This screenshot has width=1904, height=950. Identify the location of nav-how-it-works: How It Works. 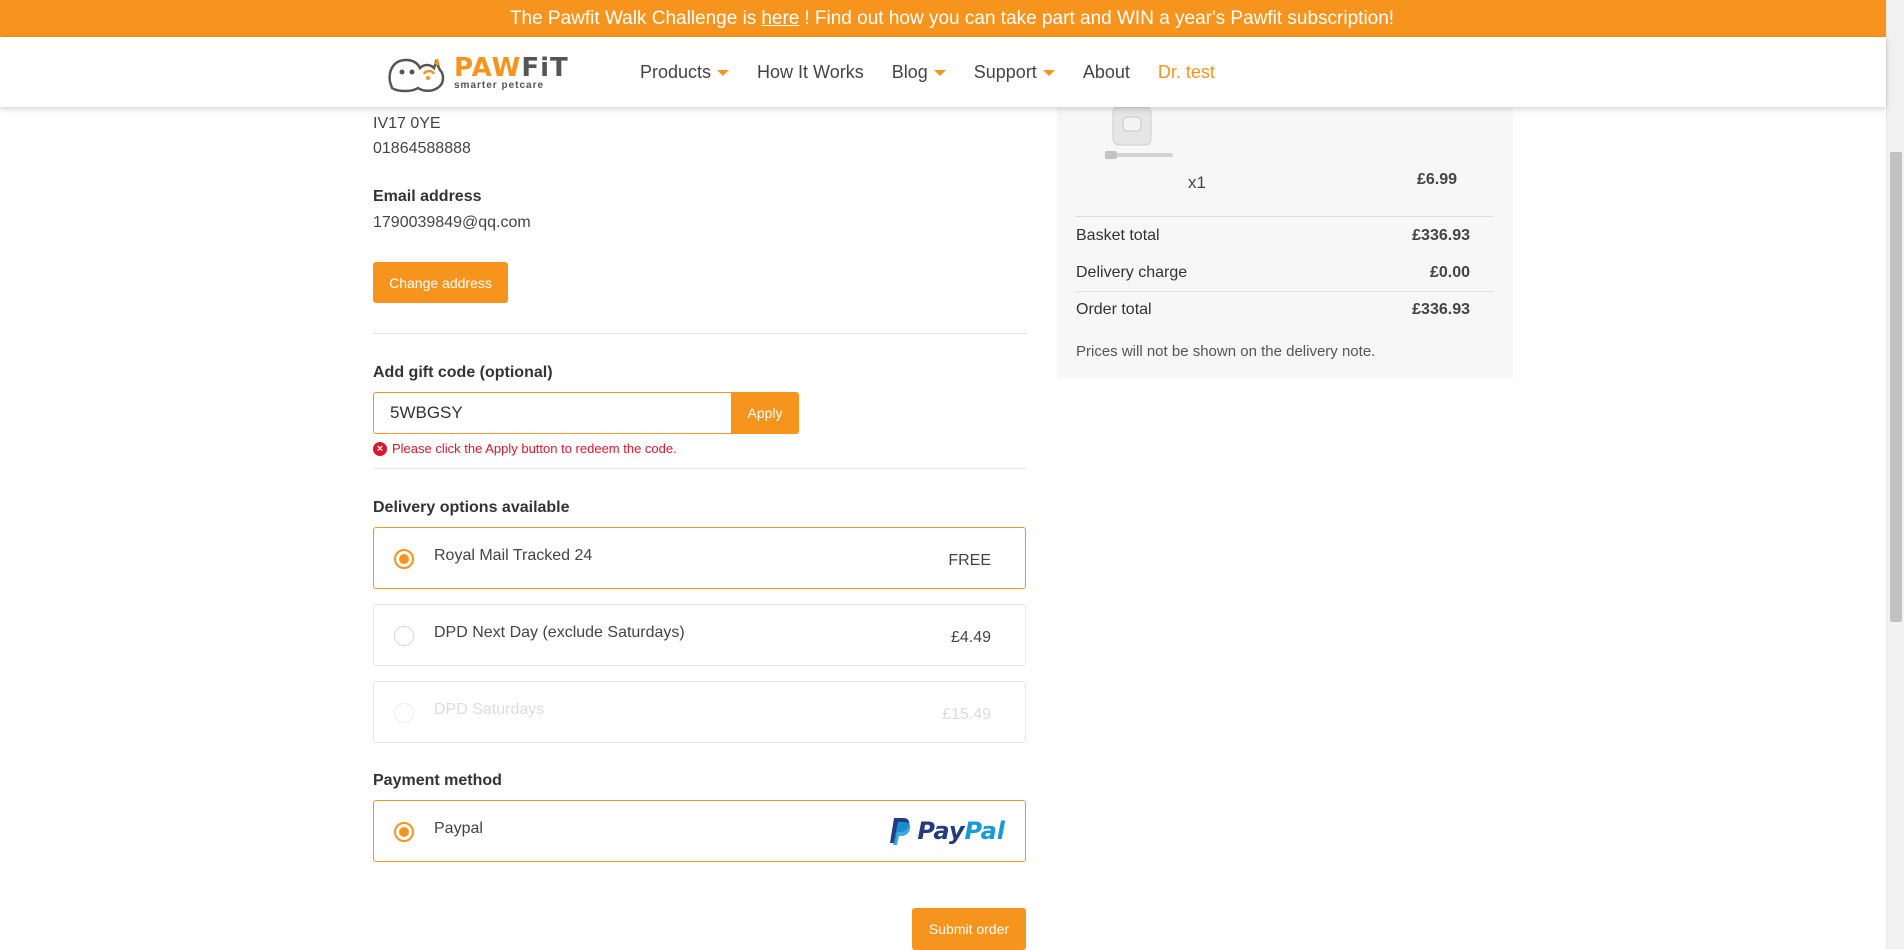
(810, 72).